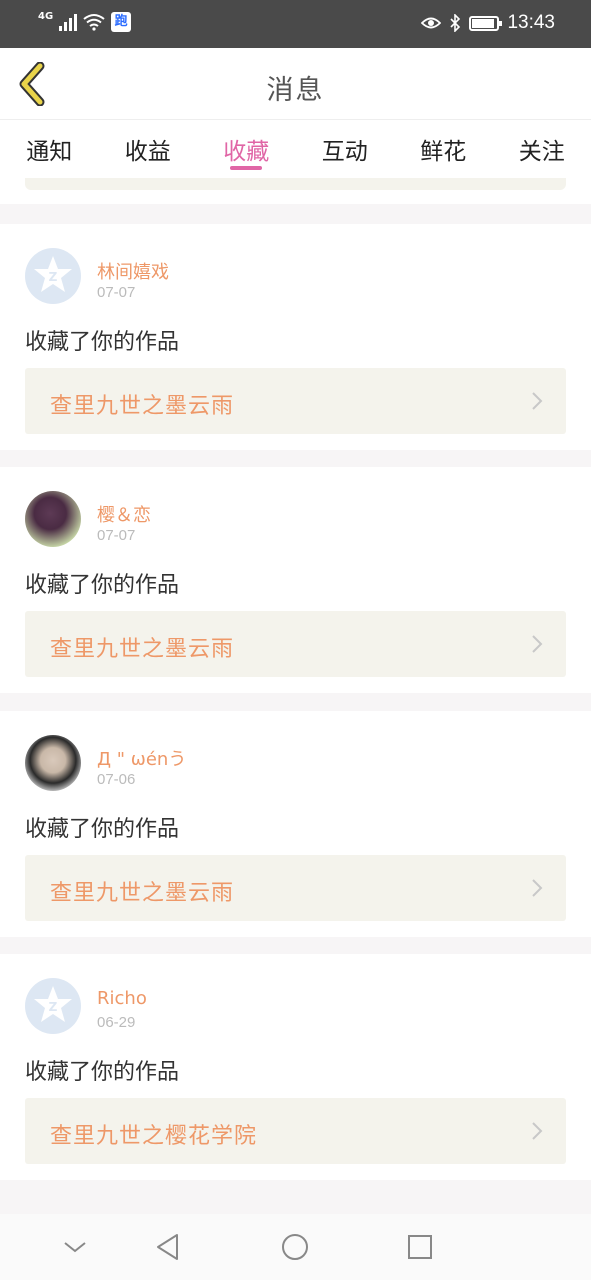  What do you see at coordinates (344, 152) in the screenshot?
I see `tab-label: 互动` at bounding box center [344, 152].